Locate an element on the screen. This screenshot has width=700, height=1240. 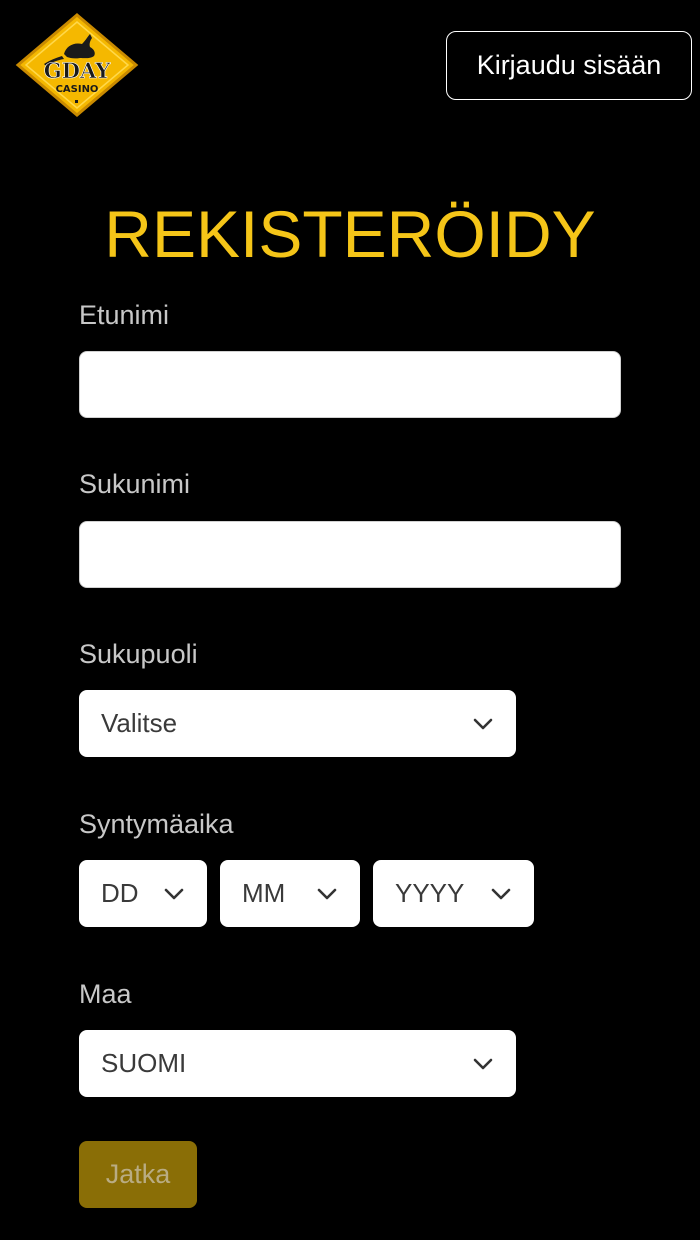
birth-month-value: MM is located at coordinates (264, 893).